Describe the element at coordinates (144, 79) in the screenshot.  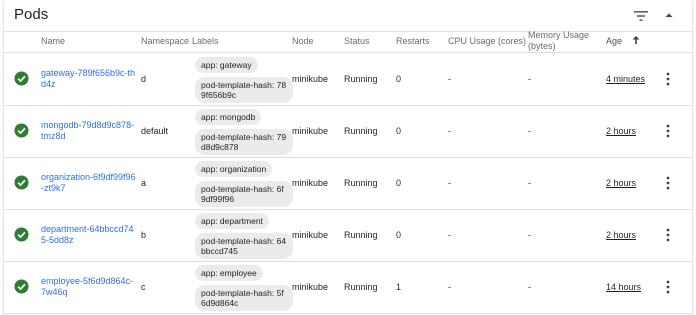
I see `namespace-cell: d` at that location.